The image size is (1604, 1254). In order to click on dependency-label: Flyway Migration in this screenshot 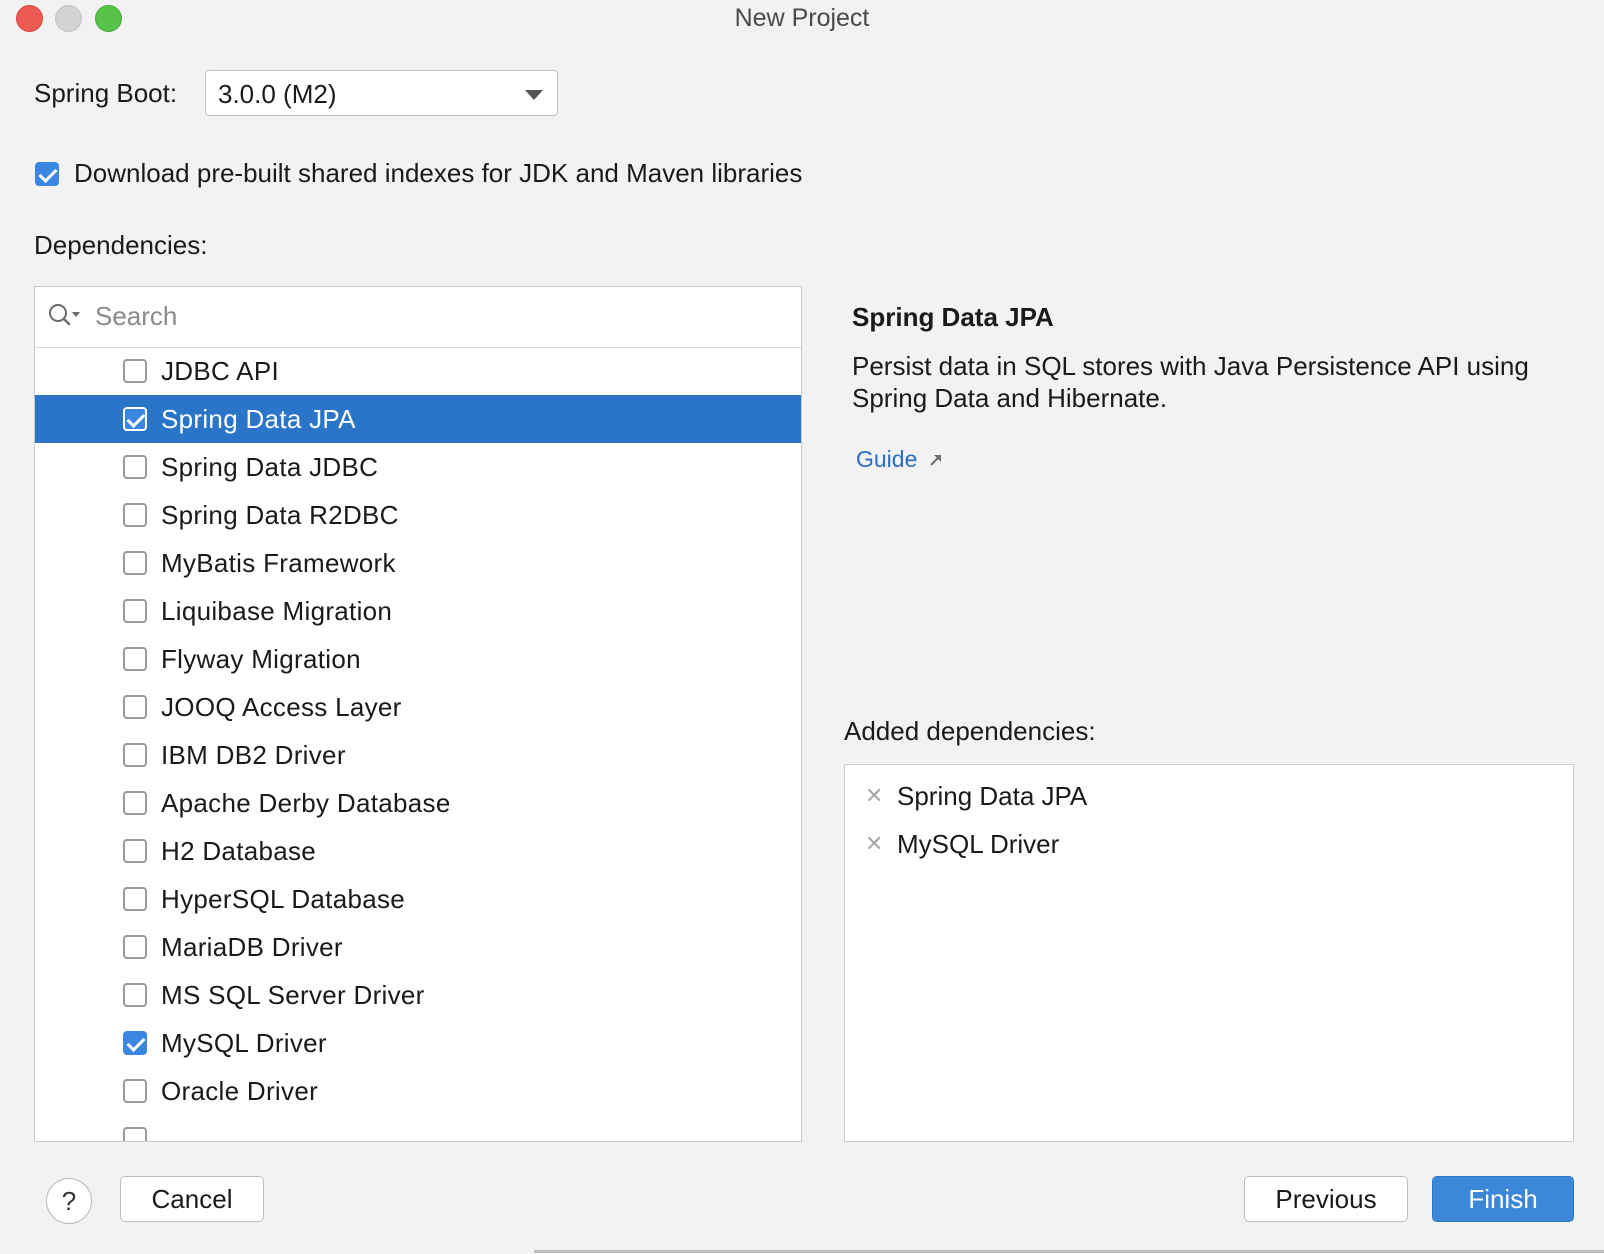, I will do `click(261, 659)`.